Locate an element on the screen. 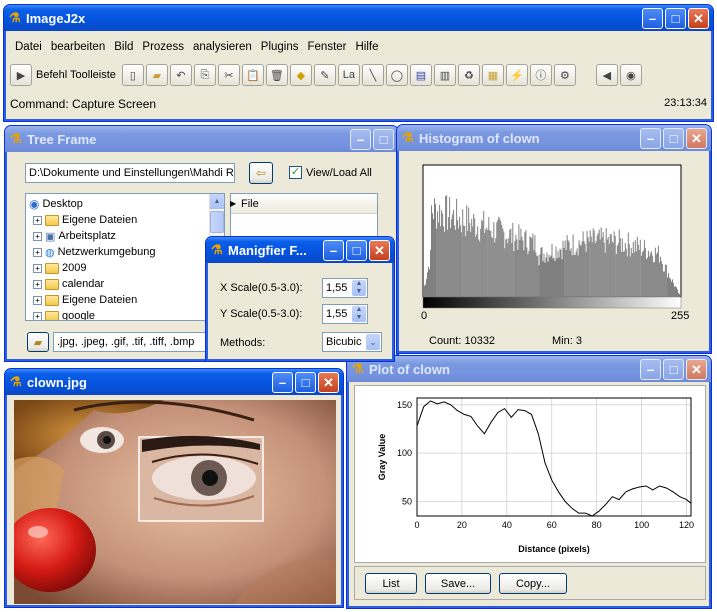 This screenshot has width=717, height=612. cut-icon: ✂ is located at coordinates (228, 75).